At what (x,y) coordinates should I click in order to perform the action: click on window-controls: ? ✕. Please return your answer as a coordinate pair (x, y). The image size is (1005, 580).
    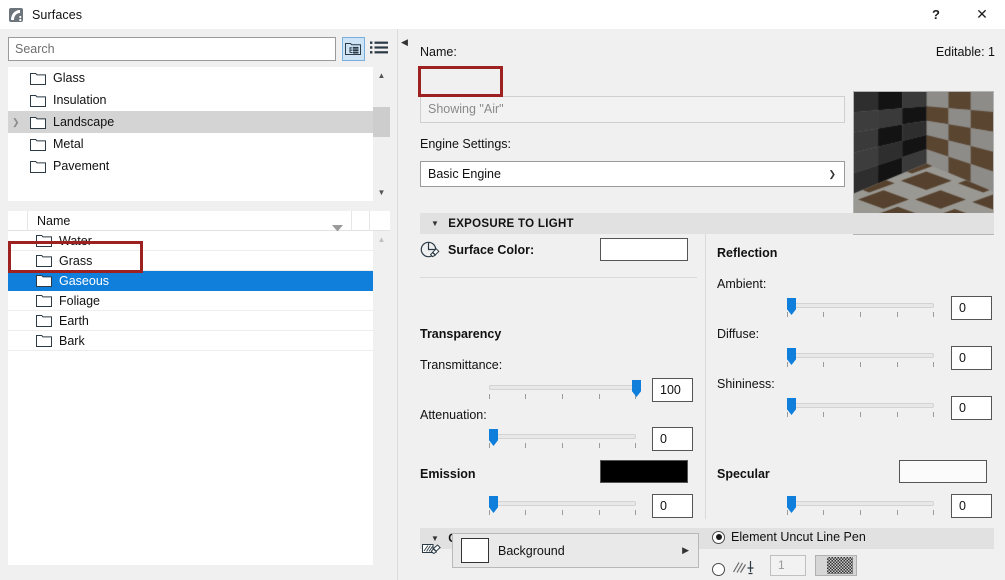
    Looking at the image, I should click on (959, 14).